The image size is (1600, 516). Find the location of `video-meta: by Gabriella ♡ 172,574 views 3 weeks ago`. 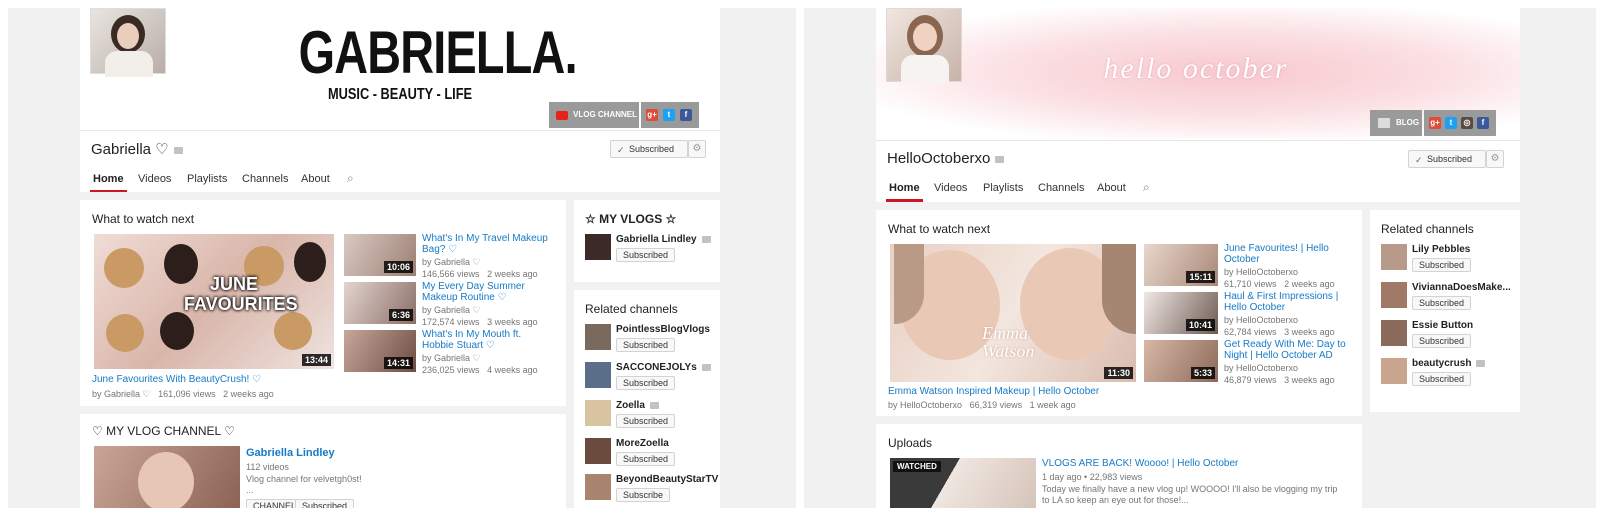

video-meta: by Gabriella ♡ 172,574 views 3 weeks ago is located at coordinates (480, 316).